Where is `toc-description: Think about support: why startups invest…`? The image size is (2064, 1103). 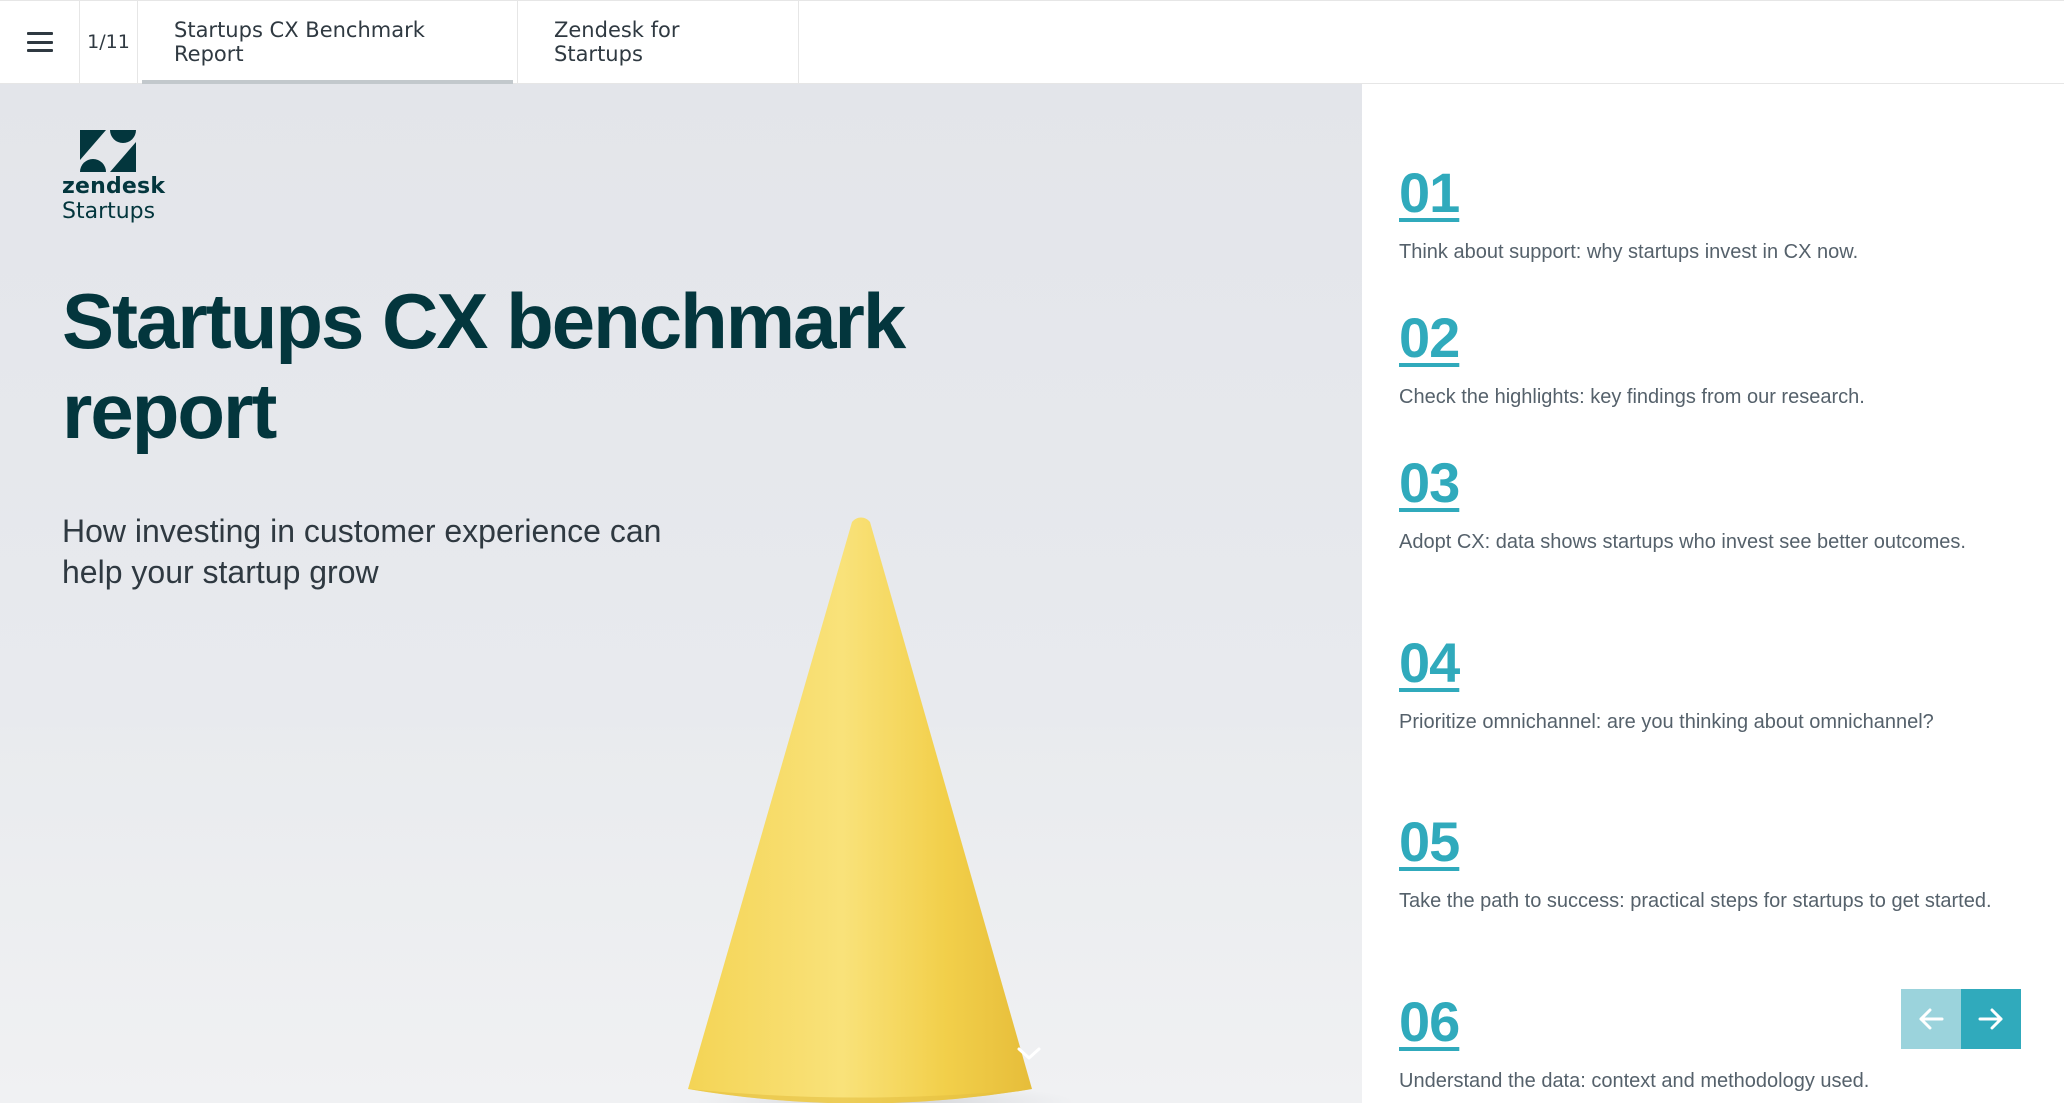 toc-description: Think about support: why startups invest… is located at coordinates (1629, 252).